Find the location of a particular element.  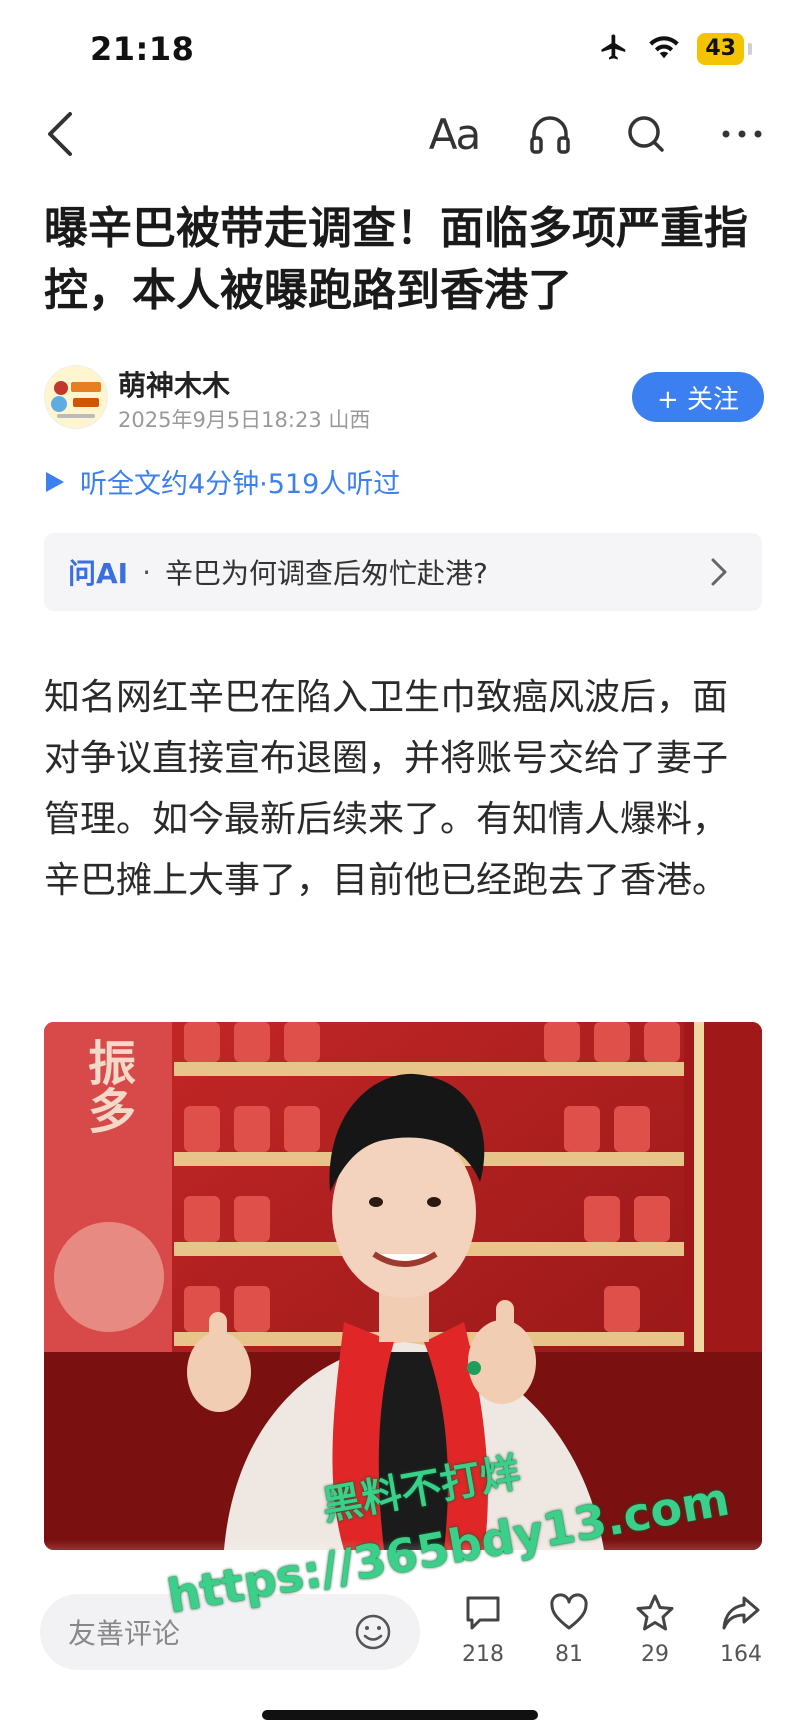

back-button is located at coordinates (62, 134).